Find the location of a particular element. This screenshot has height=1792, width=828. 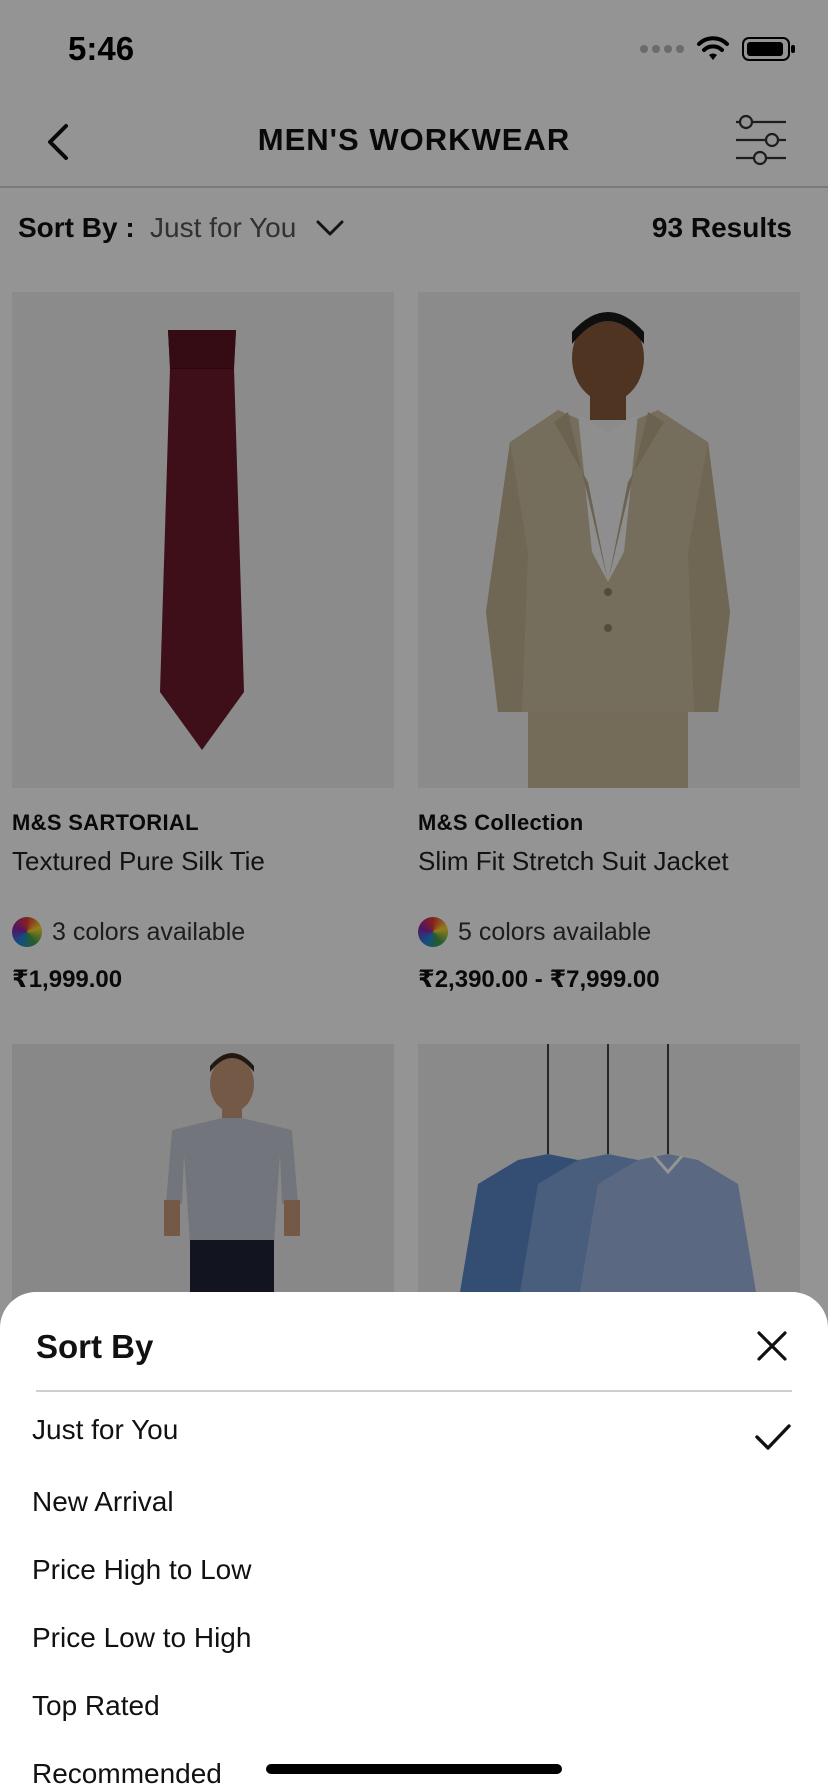

divider is located at coordinates (414, 1391).